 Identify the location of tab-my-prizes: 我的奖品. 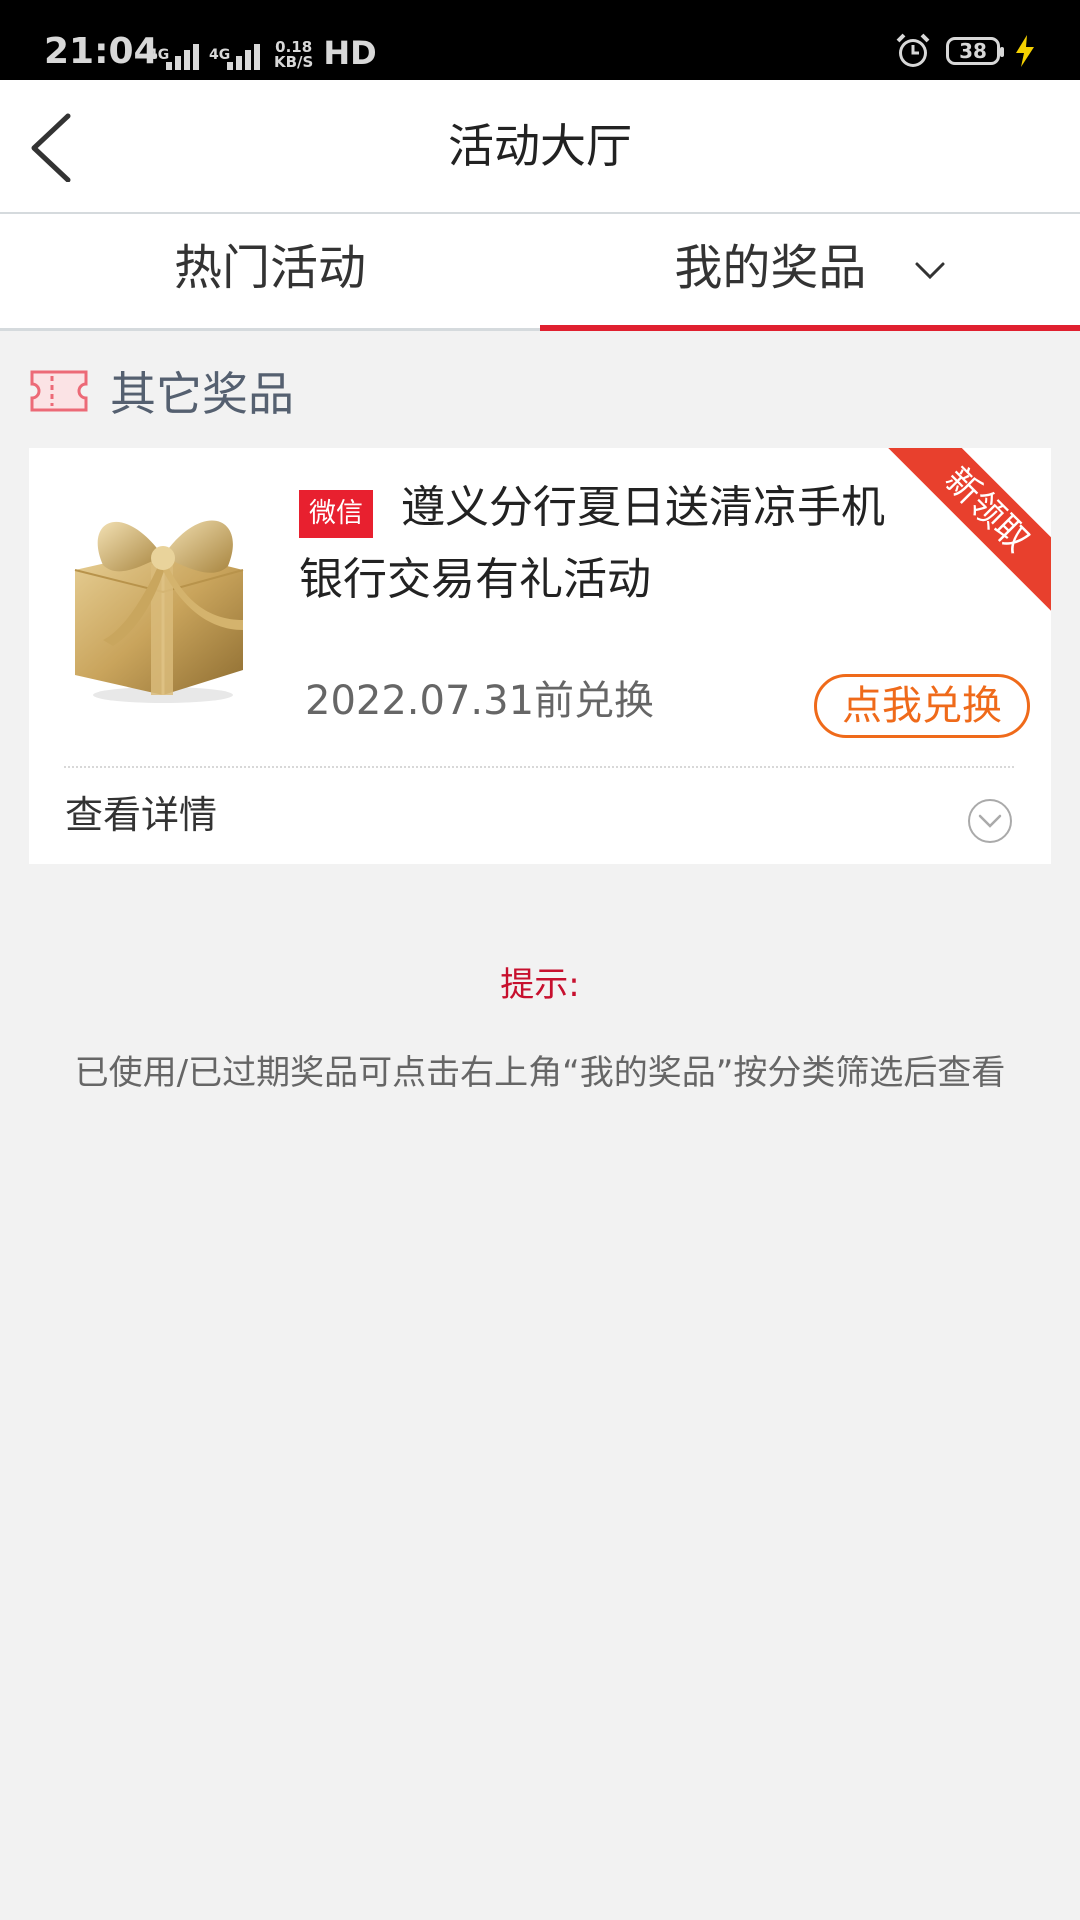
(810, 271).